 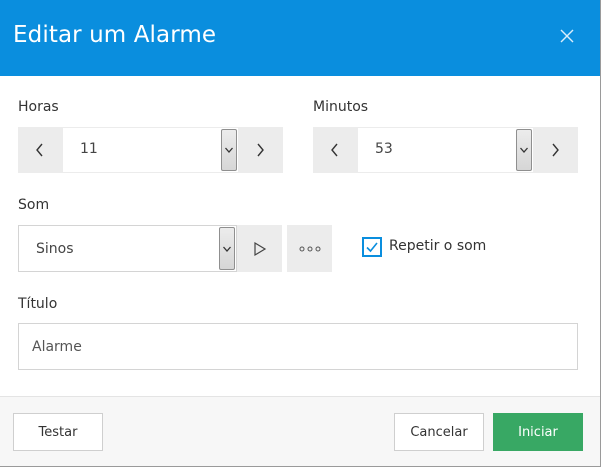 I want to click on play-icon, so click(x=259, y=248).